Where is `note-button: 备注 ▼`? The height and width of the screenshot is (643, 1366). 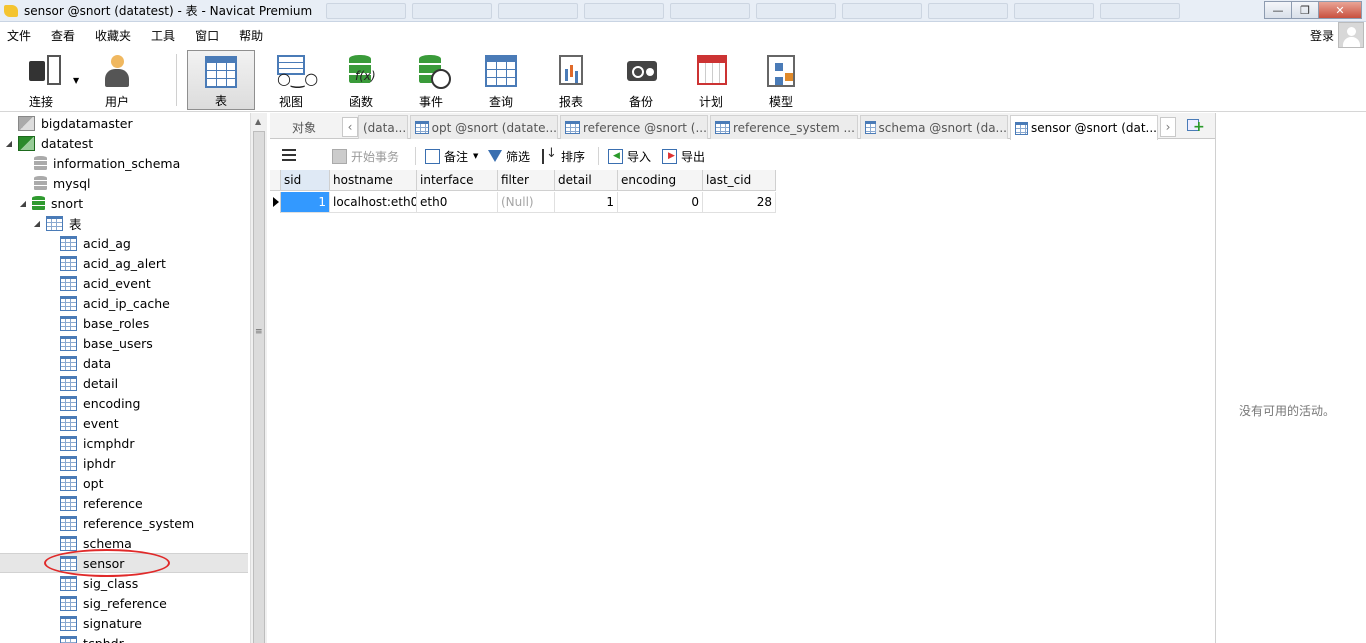
note-button: 备注 ▼ is located at coordinates (451, 156).